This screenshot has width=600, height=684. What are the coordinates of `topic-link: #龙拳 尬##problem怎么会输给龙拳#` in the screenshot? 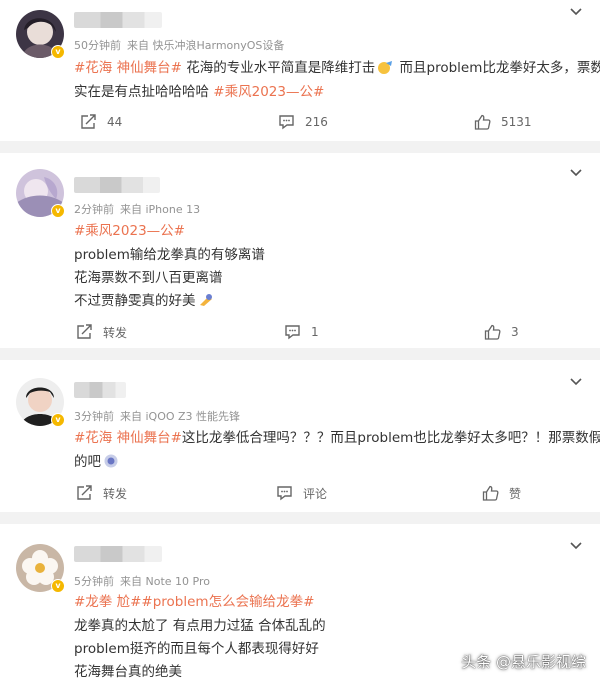 It's located at (194, 602).